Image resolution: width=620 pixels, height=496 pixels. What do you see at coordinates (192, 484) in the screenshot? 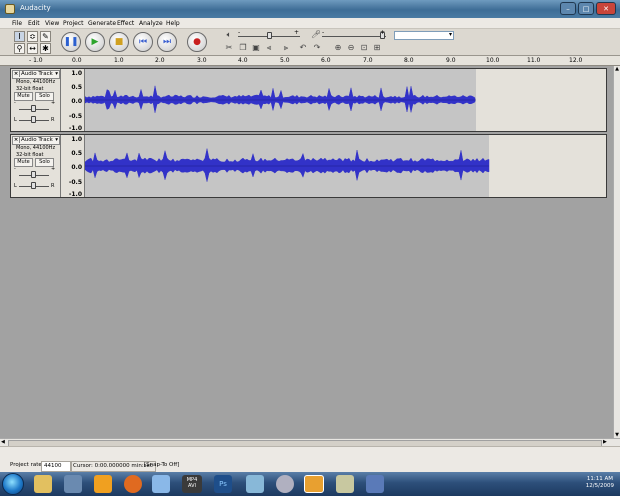
I see `mp4-avi-converter-icon: MP4 AVI` at bounding box center [192, 484].